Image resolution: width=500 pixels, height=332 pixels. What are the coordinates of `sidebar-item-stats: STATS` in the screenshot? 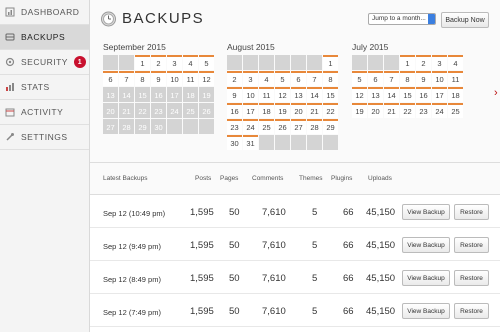 It's located at (44, 87).